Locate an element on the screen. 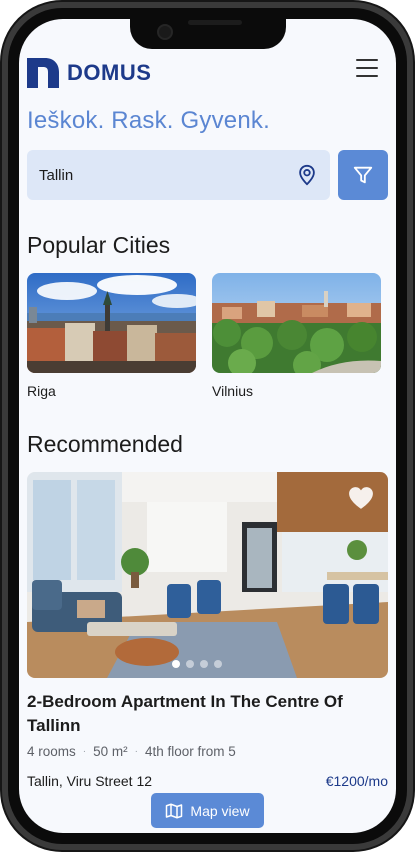 The image size is (415, 852). gallery-pagination is located at coordinates (197, 664).